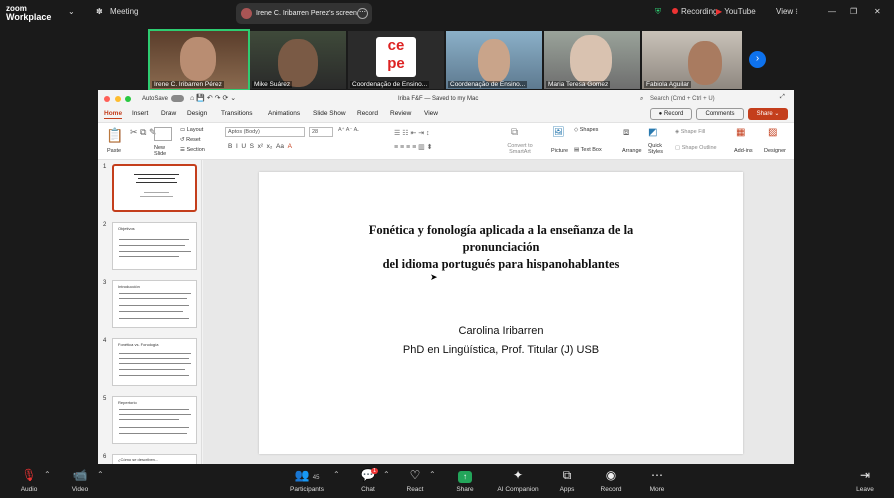 The height and width of the screenshot is (498, 894). Describe the element at coordinates (71, 11) in the screenshot. I see `chevron-down-icon: ⌄` at that location.